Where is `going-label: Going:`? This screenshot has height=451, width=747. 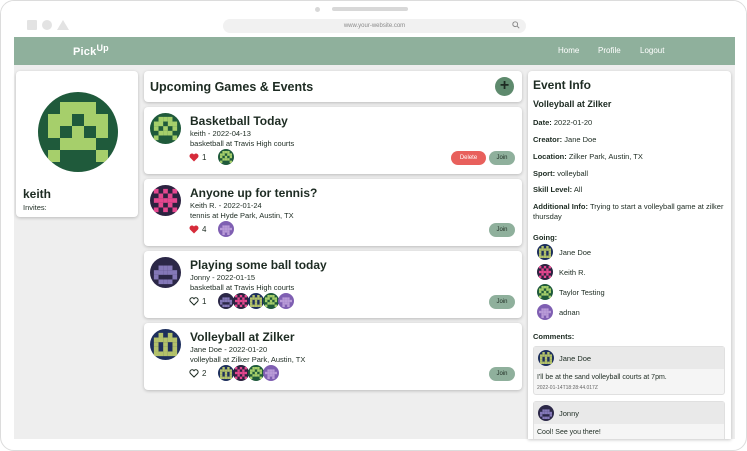
going-label: Going: is located at coordinates (630, 238).